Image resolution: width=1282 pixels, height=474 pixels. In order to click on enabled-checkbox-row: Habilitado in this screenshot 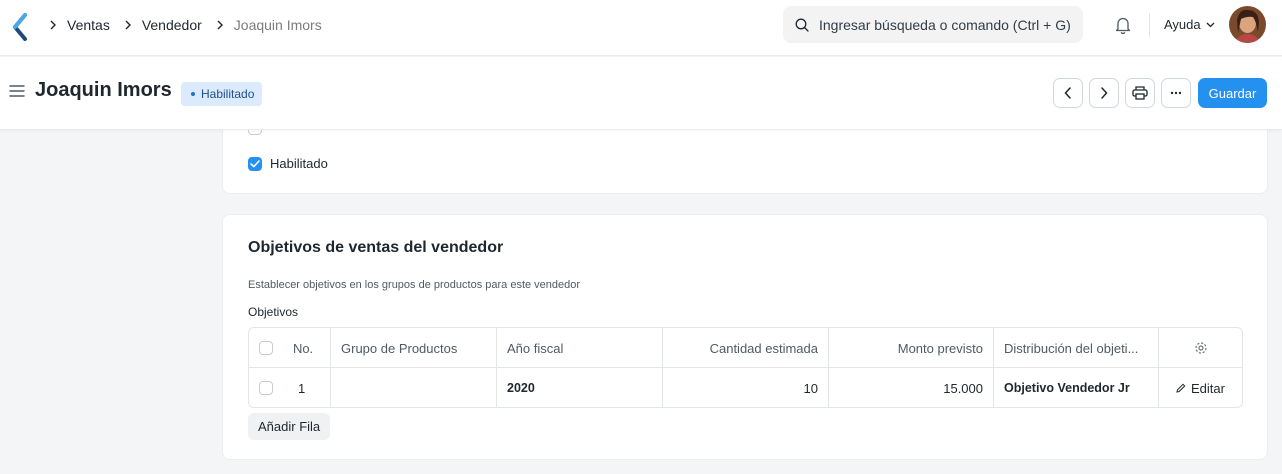, I will do `click(288, 163)`.